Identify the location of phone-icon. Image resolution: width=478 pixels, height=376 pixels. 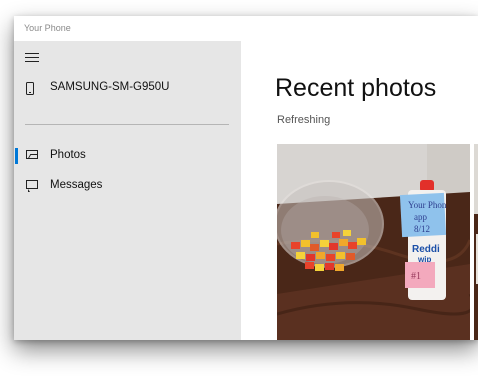
(30, 88).